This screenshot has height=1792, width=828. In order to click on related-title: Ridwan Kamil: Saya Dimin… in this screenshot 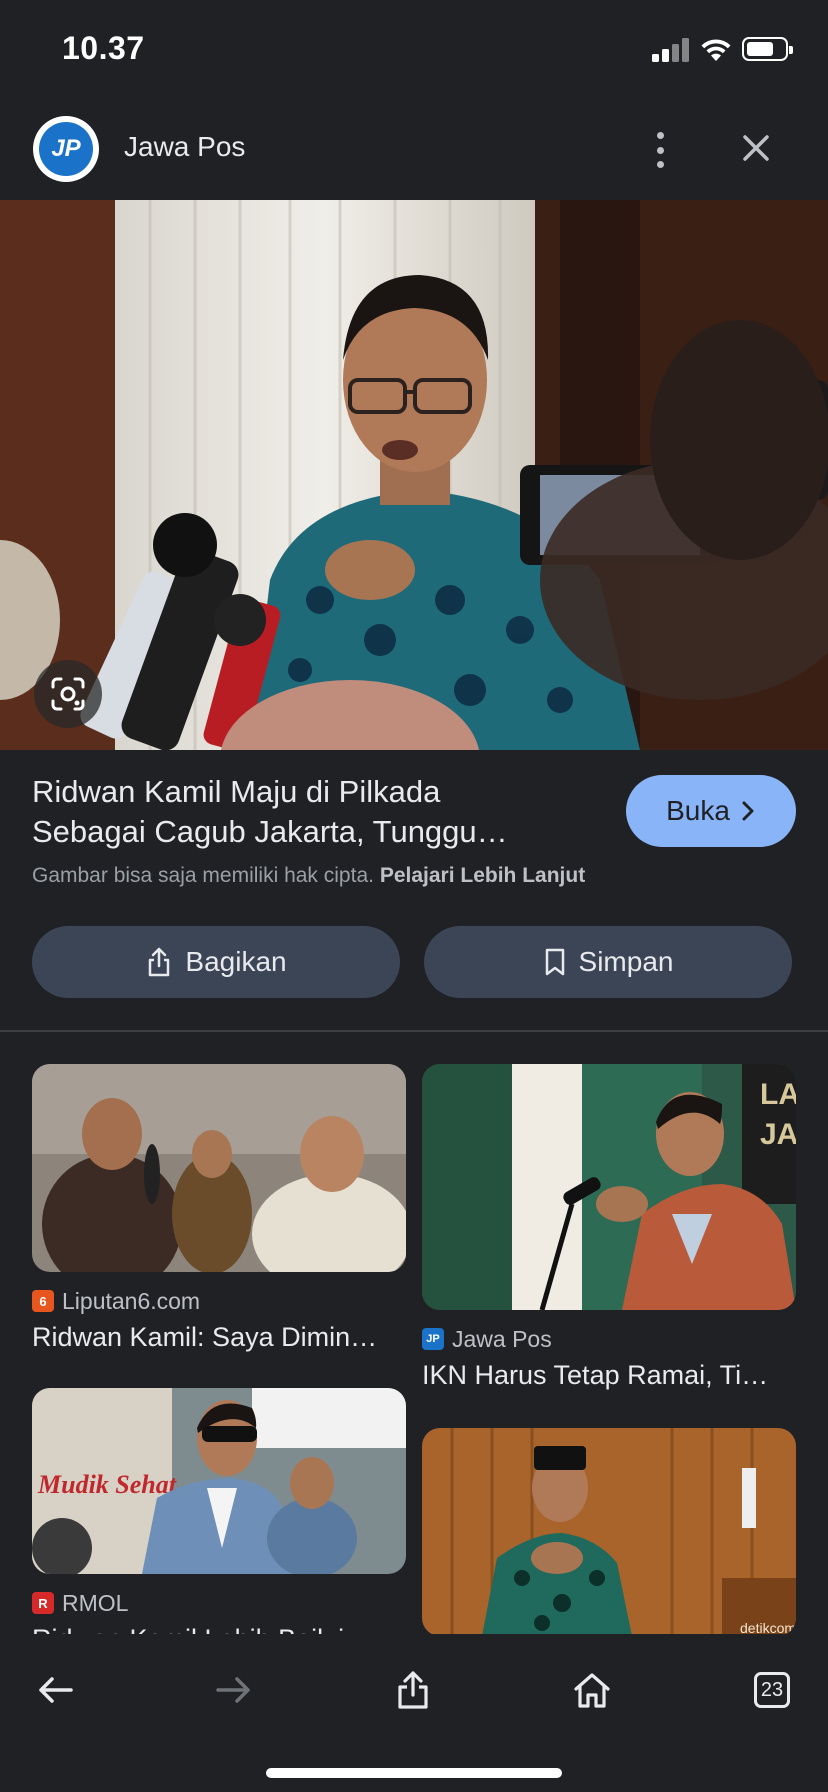, I will do `click(205, 1337)`.